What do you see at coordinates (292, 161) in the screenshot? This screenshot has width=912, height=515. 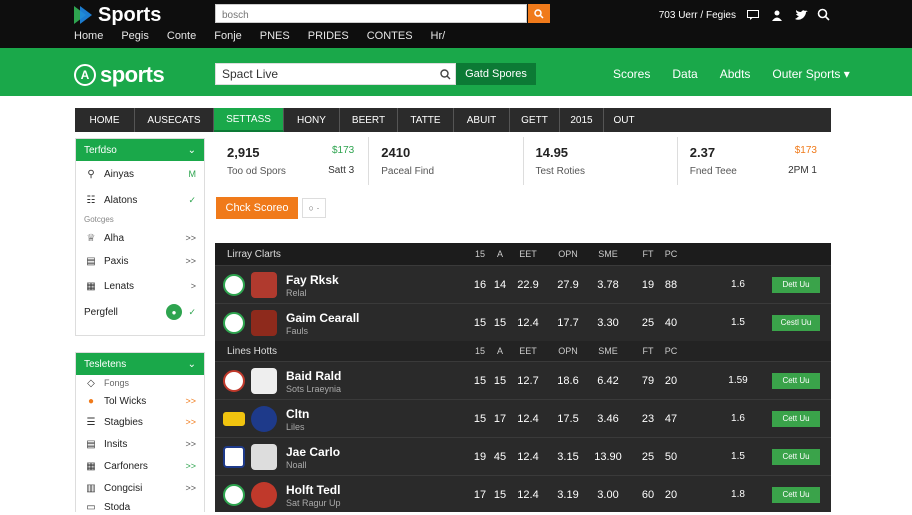 I see `stat-card: 2,915 Too od Spors $173 Satt 3` at bounding box center [292, 161].